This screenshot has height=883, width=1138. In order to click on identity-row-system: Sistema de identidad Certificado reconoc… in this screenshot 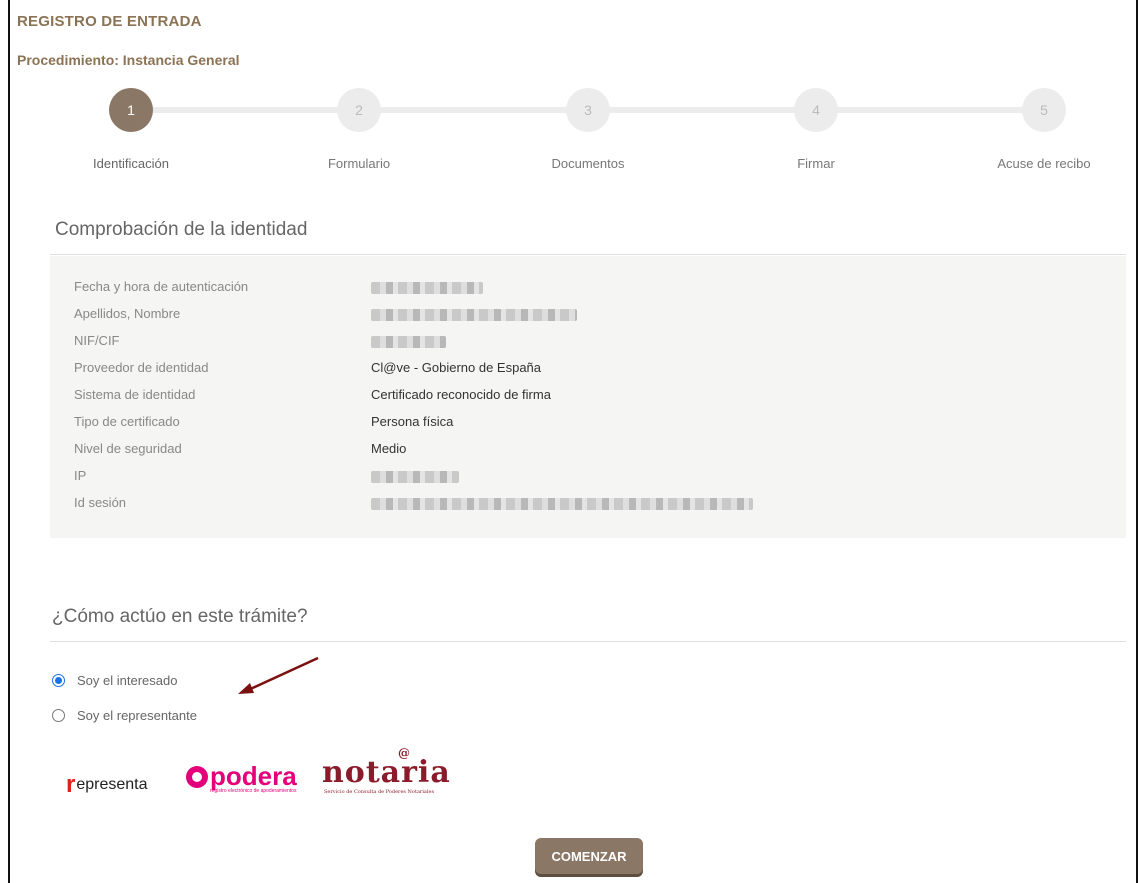, I will do `click(594, 397)`.